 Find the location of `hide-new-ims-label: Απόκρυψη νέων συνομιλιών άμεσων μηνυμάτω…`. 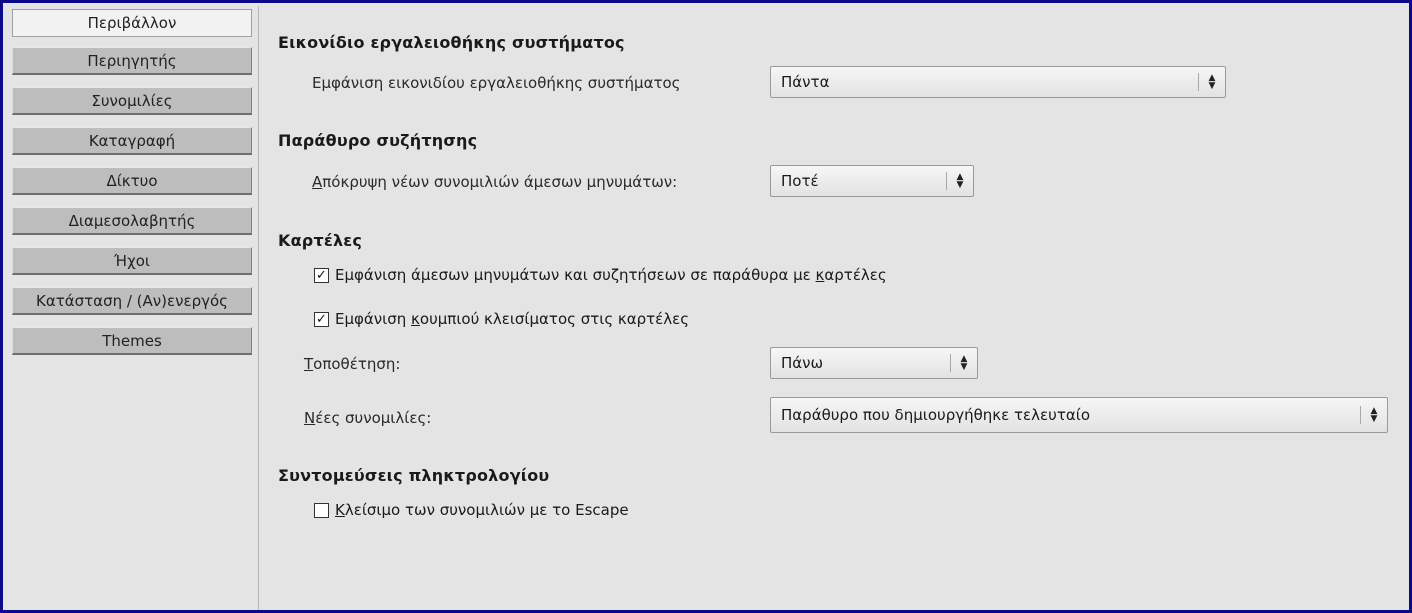

hide-new-ims-label: Απόκρυψη νέων συνομιλιών άμεσων μηνυμάτω… is located at coordinates (495, 182).